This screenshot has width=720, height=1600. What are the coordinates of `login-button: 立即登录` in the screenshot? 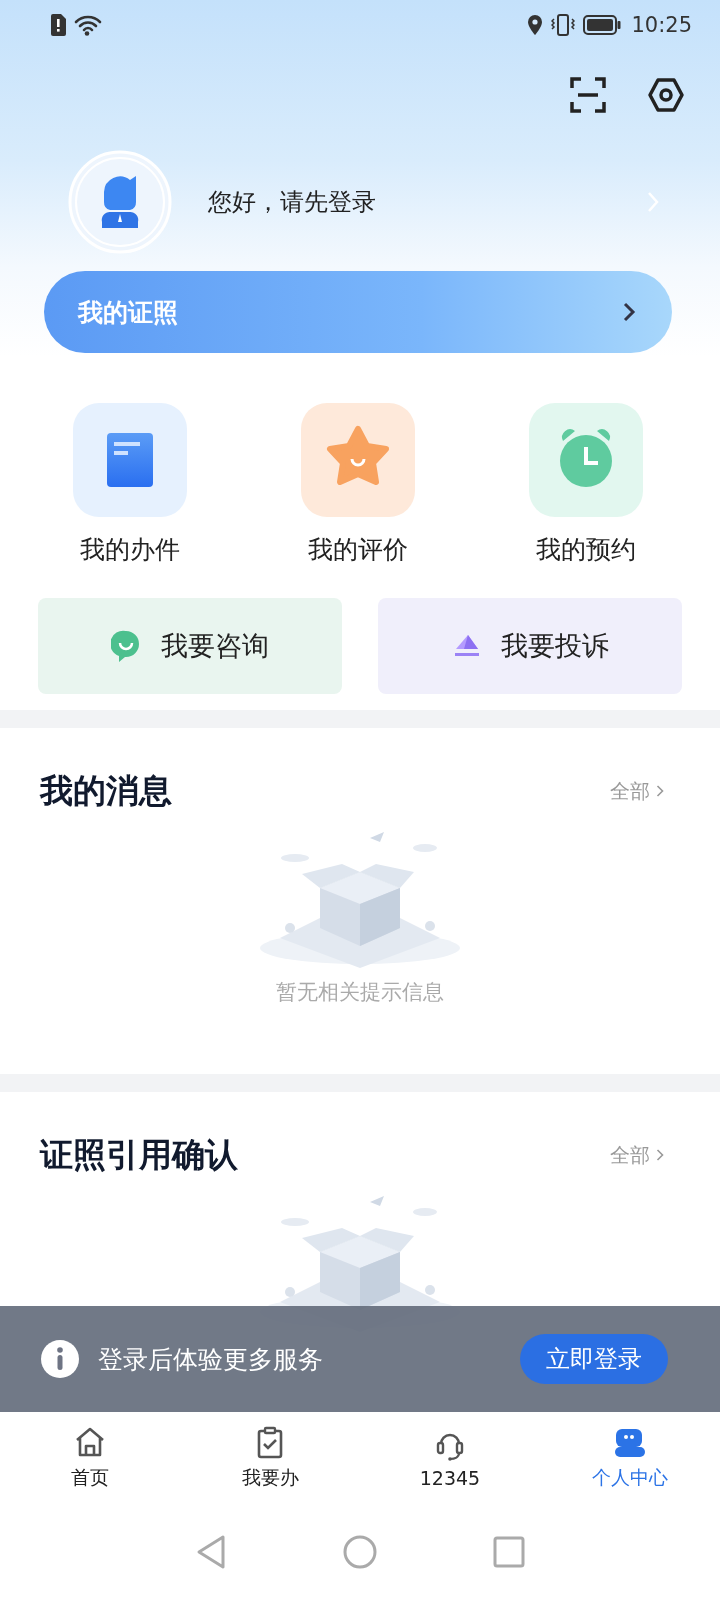 It's located at (594, 1359).